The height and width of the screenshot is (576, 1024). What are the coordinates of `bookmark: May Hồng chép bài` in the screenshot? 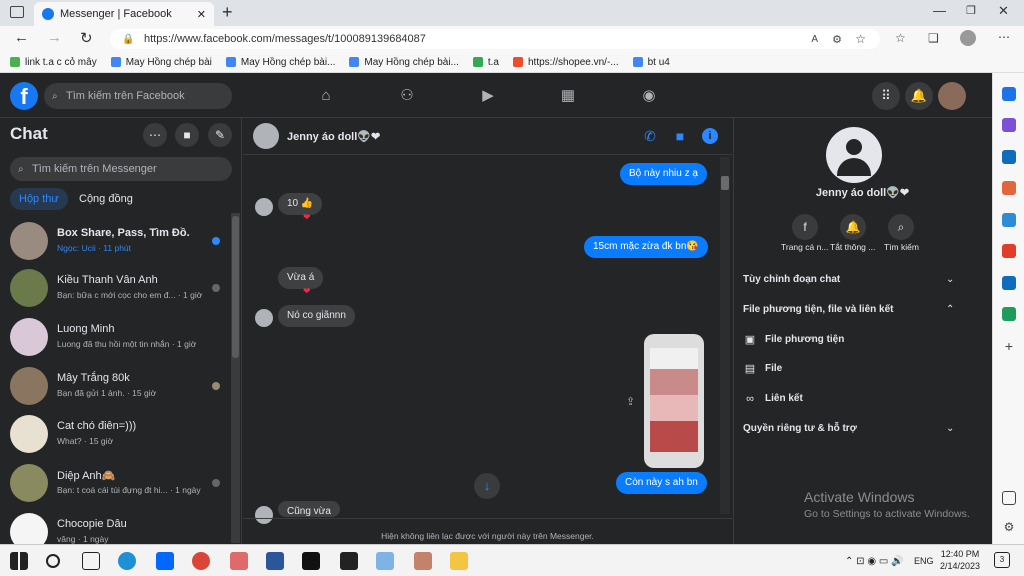 It's located at (161, 62).